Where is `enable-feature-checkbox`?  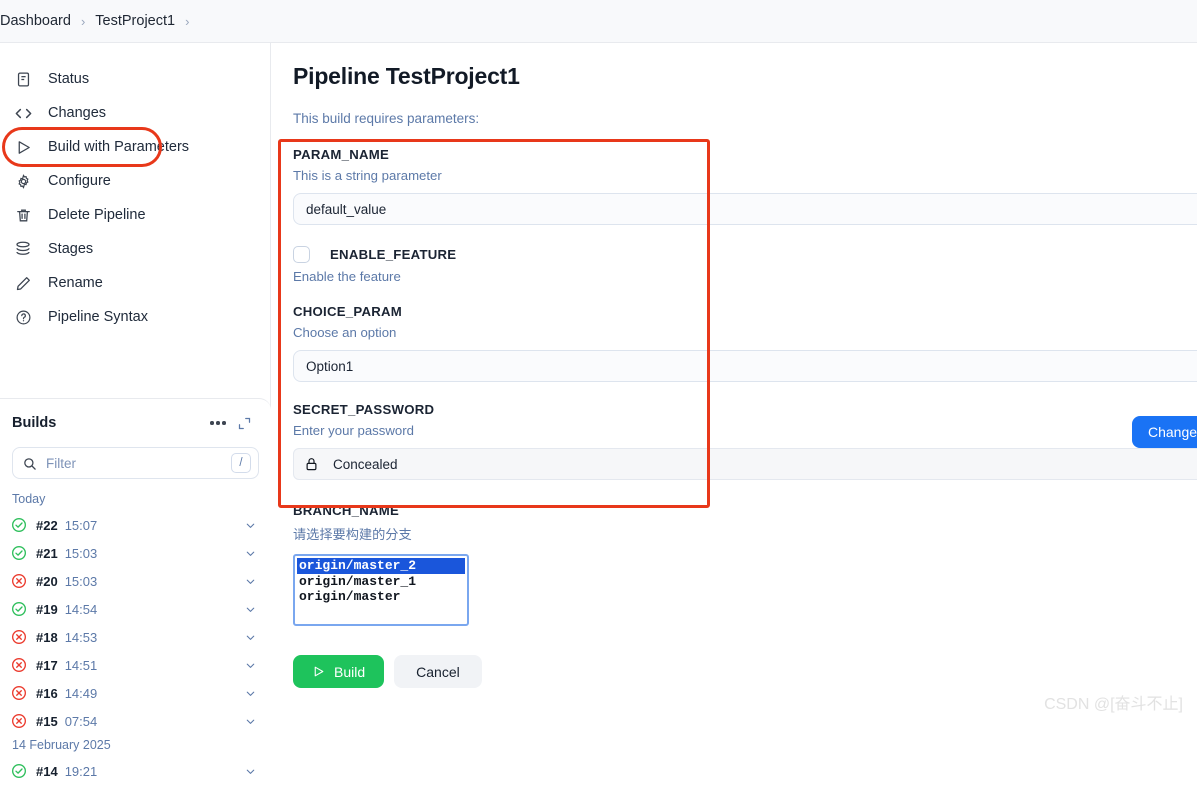 enable-feature-checkbox is located at coordinates (301, 254).